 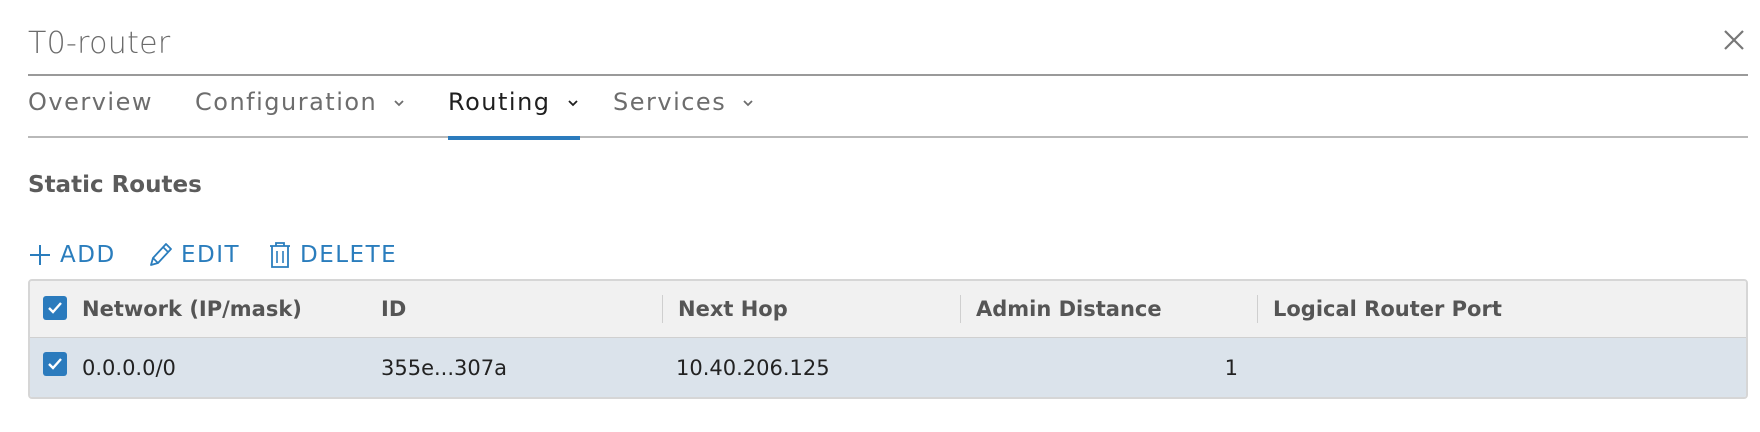 I want to click on active-tab-indicator, so click(x=514, y=138).